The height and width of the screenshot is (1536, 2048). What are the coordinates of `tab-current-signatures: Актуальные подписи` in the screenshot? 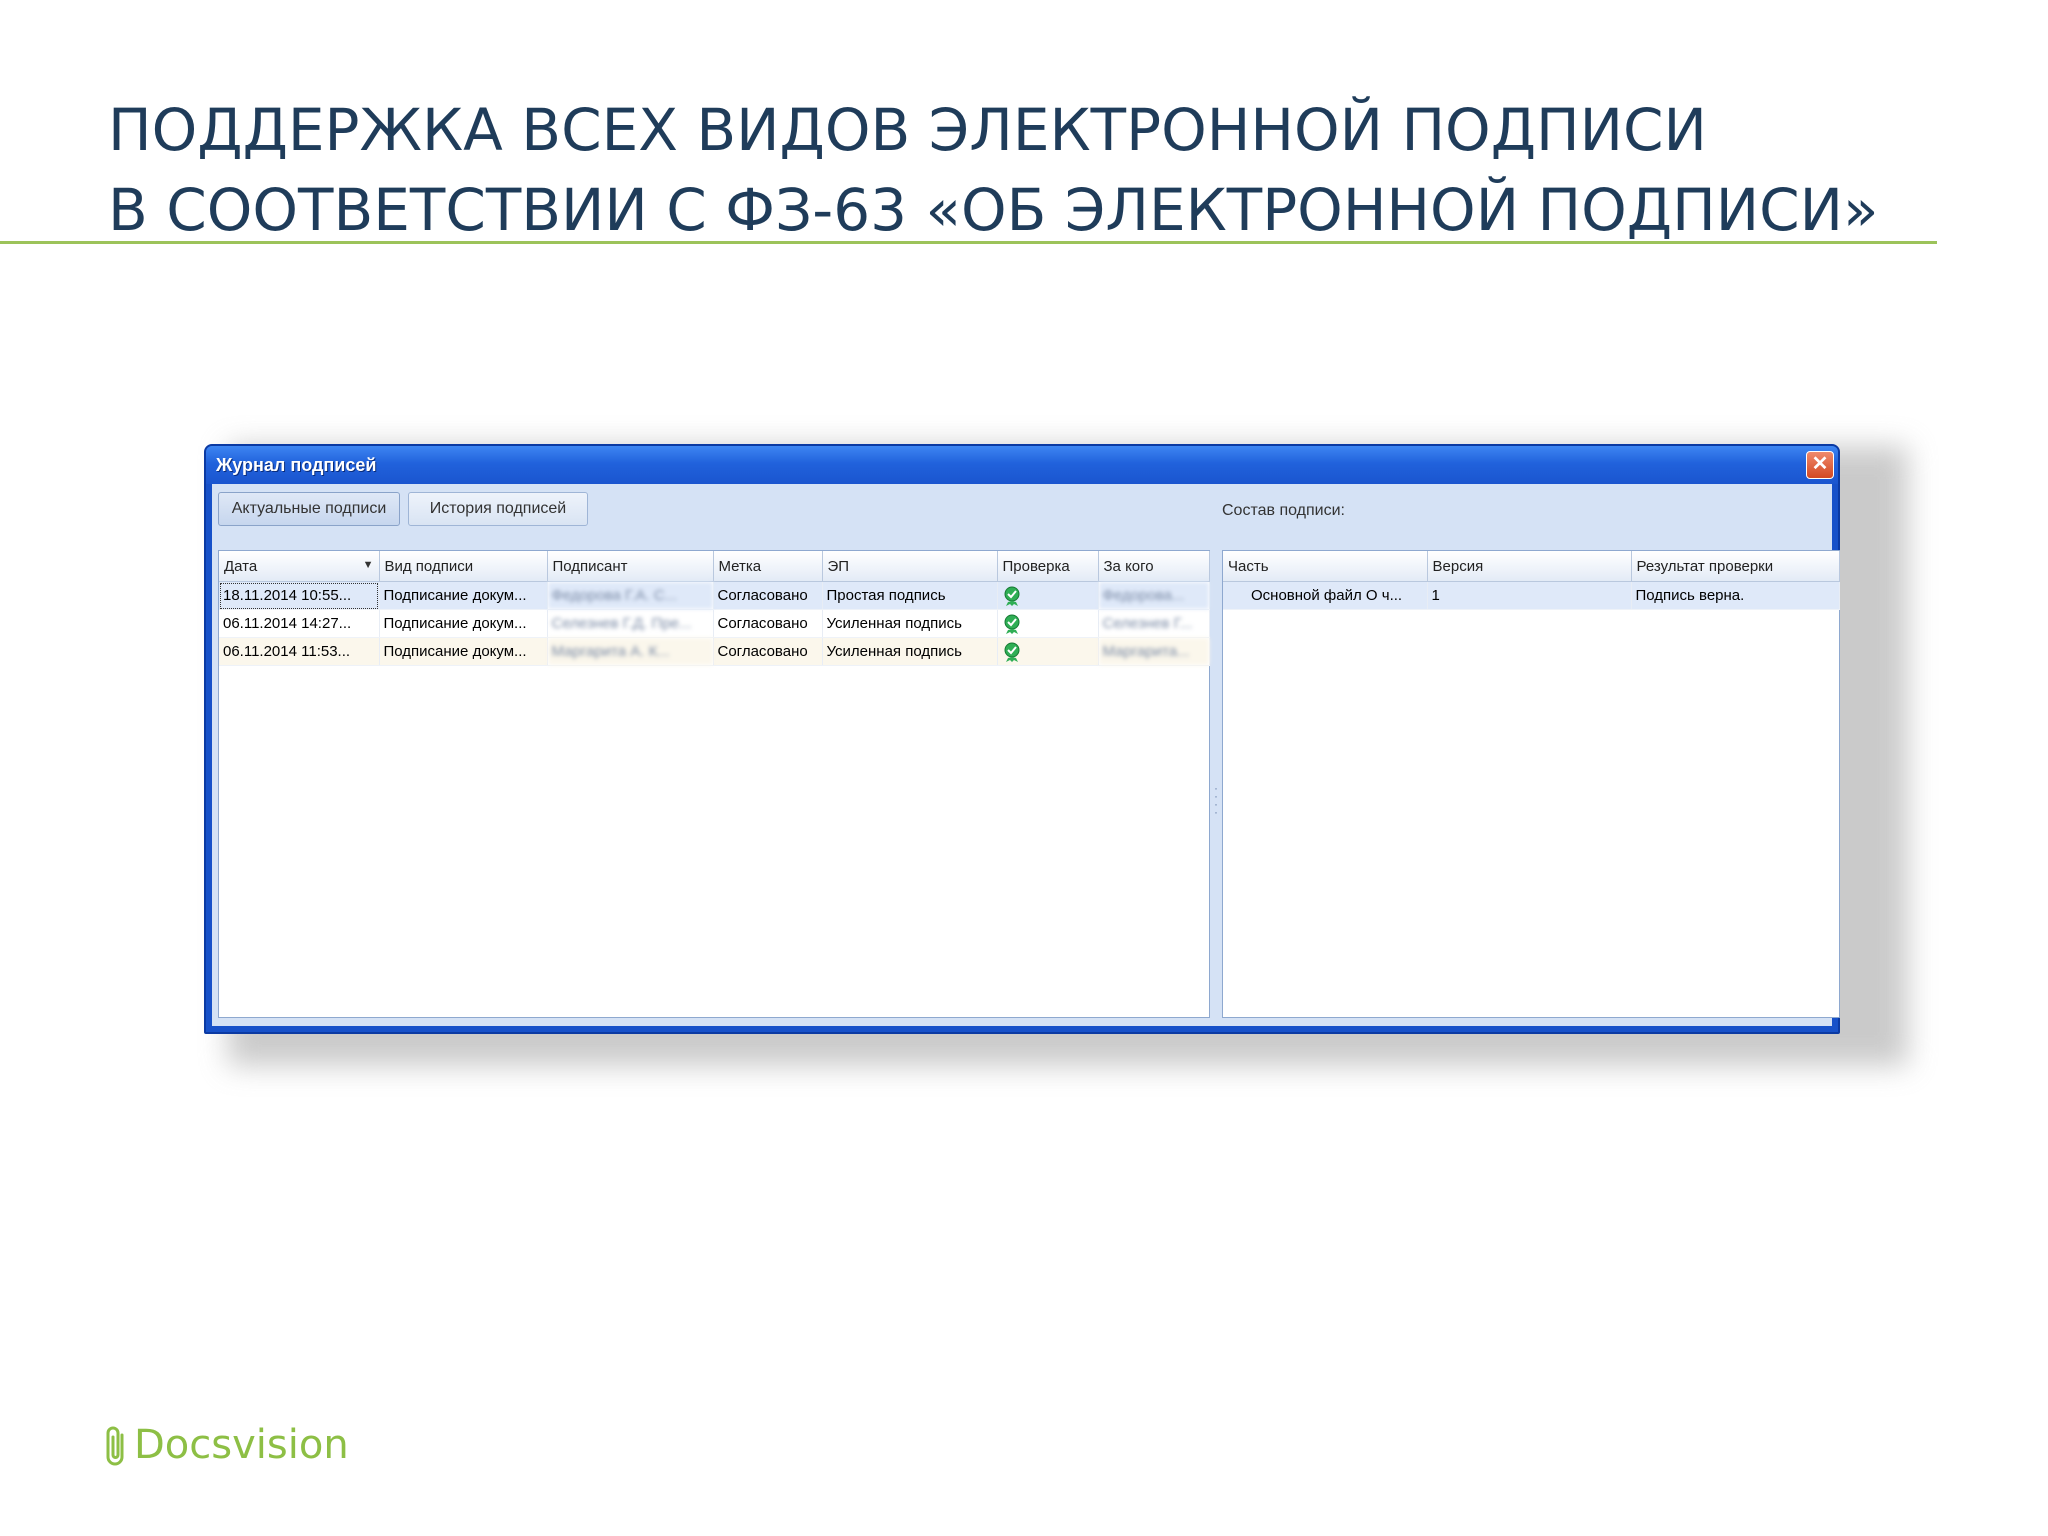 It's located at (309, 509).